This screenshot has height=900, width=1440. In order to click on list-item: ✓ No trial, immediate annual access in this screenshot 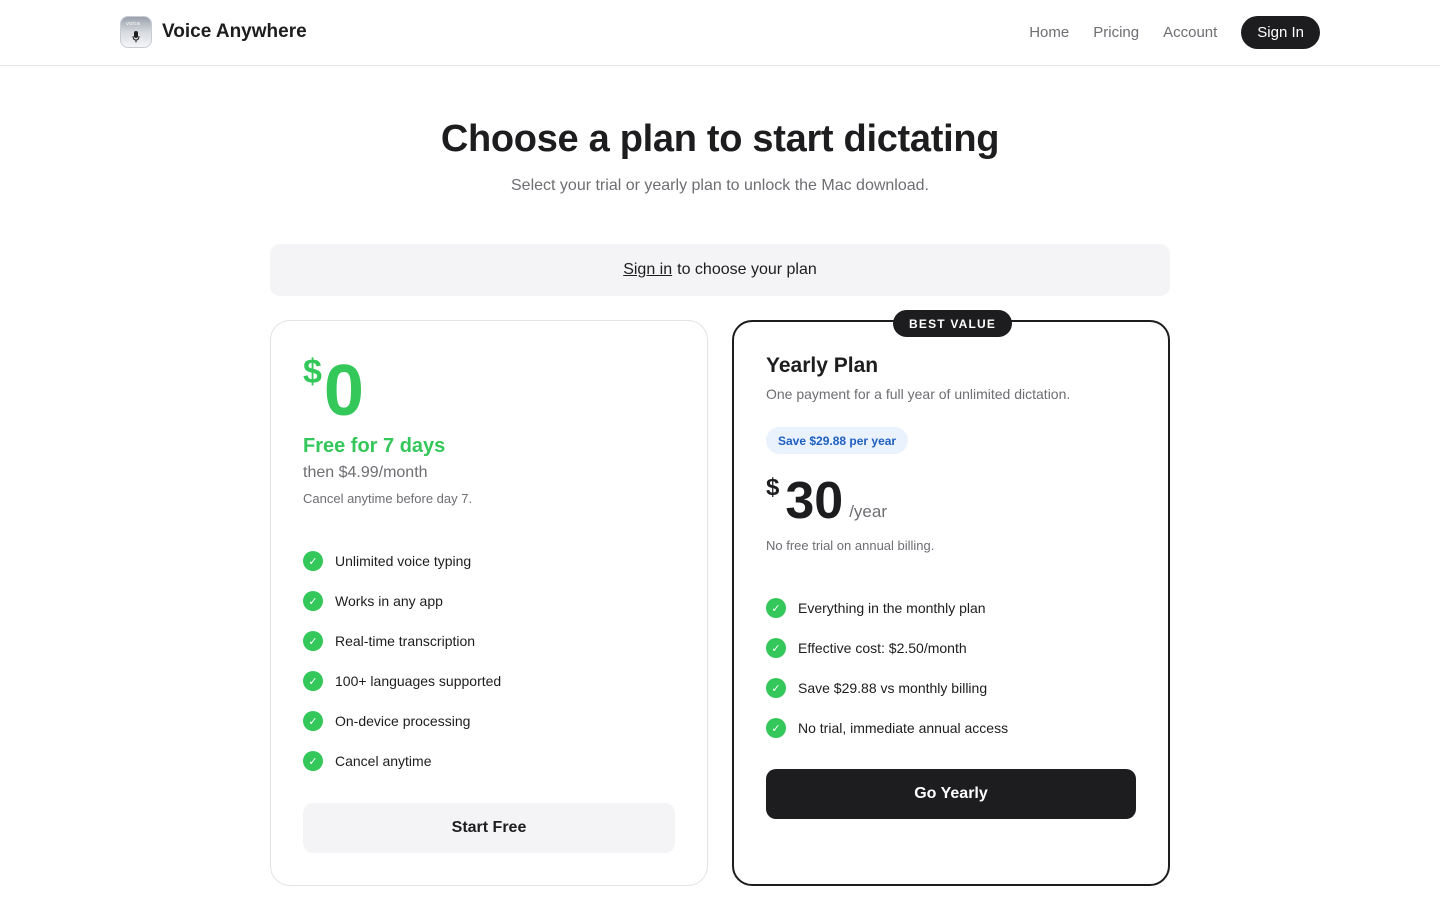, I will do `click(887, 728)`.